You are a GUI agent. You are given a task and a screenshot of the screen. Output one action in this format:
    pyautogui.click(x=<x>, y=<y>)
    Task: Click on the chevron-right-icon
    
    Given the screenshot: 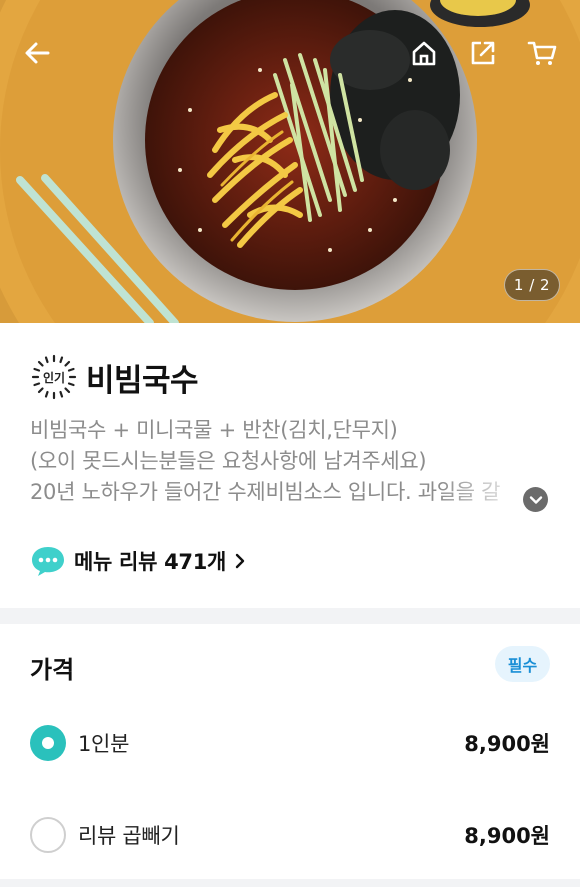 What is the action you would take?
    pyautogui.click(x=240, y=561)
    